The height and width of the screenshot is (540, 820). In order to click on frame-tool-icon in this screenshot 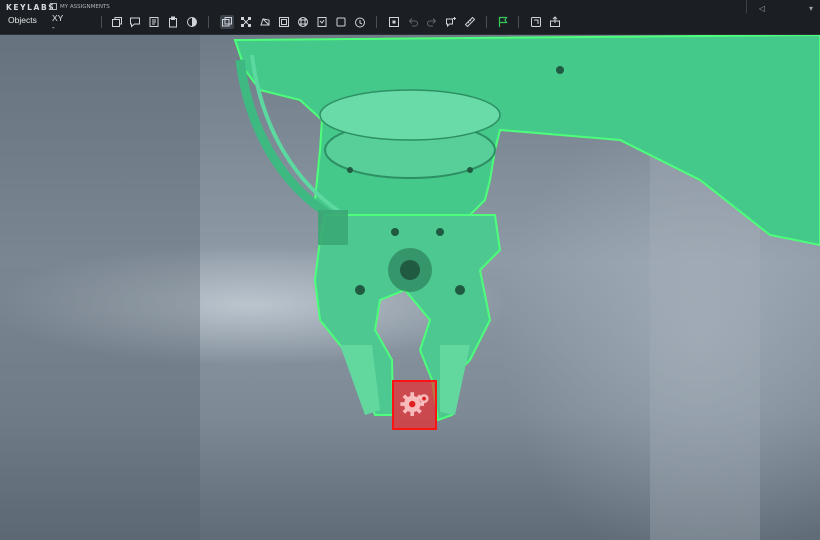, I will do `click(341, 22)`.